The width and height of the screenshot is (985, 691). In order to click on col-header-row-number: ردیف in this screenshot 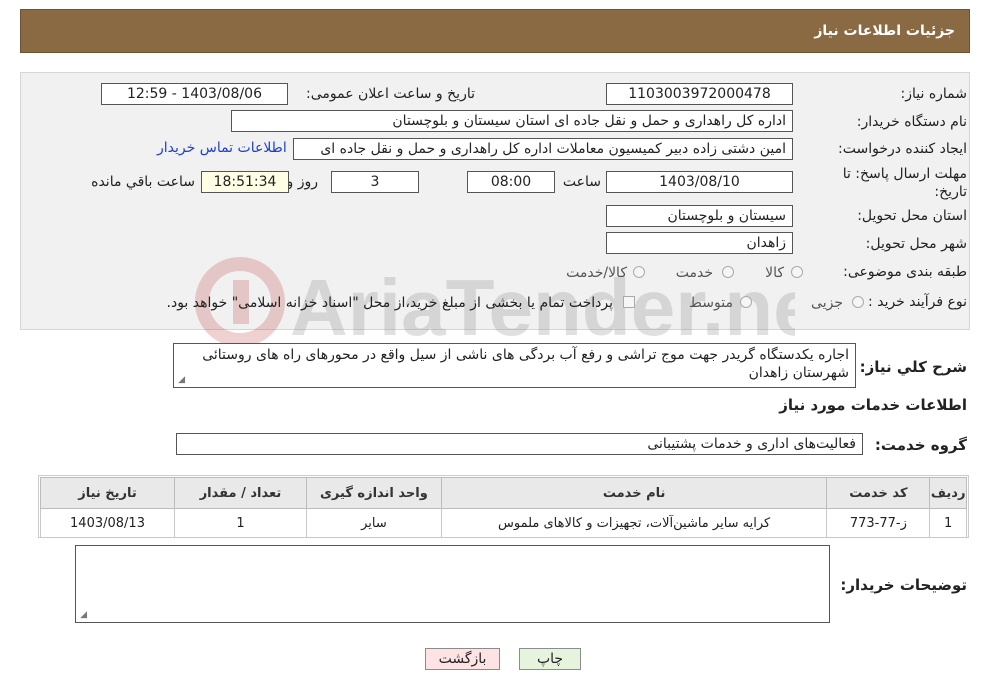, I will do `click(948, 493)`.